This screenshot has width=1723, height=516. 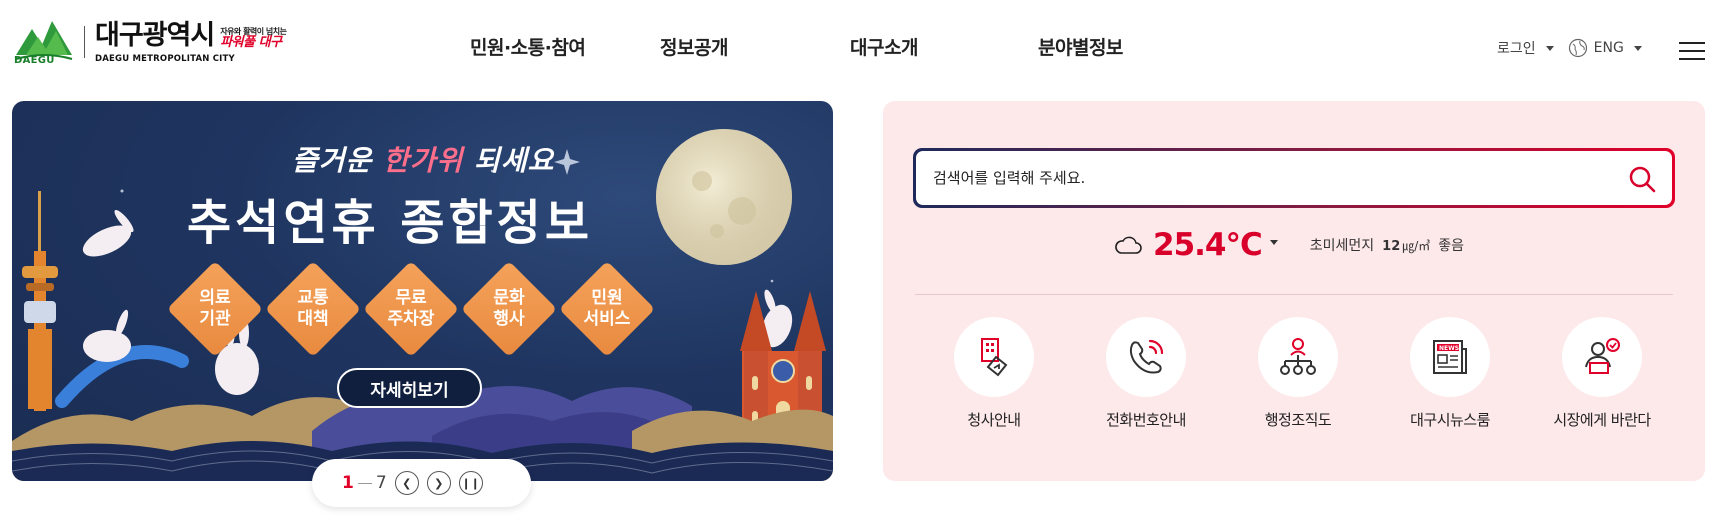 What do you see at coordinates (1450, 420) in the screenshot?
I see `quick-label: 대구시뉴스룸` at bounding box center [1450, 420].